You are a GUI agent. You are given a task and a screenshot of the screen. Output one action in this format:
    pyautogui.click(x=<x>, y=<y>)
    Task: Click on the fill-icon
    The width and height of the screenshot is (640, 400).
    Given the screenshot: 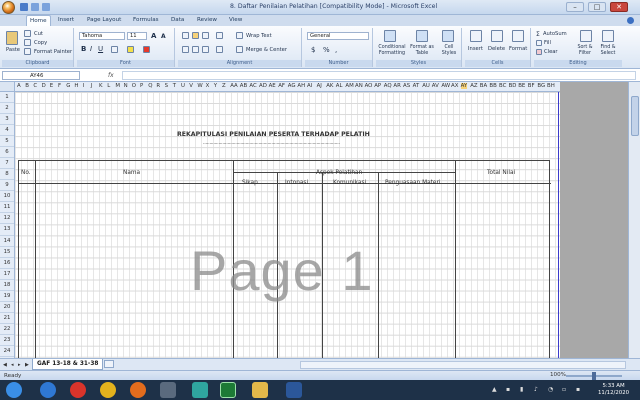 What is the action you would take?
    pyautogui.click(x=539, y=43)
    